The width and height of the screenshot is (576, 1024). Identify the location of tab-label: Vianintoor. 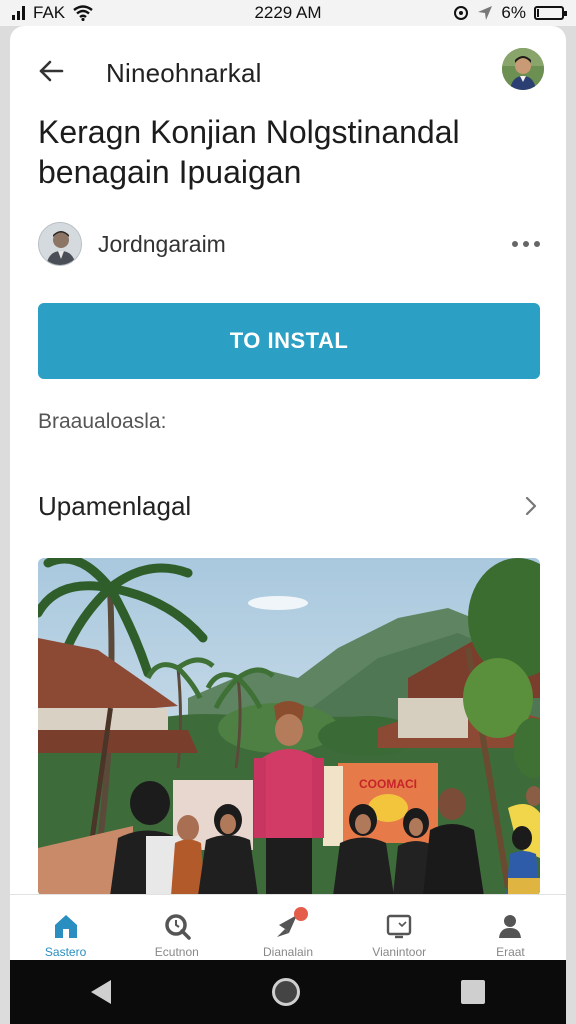
(399, 952).